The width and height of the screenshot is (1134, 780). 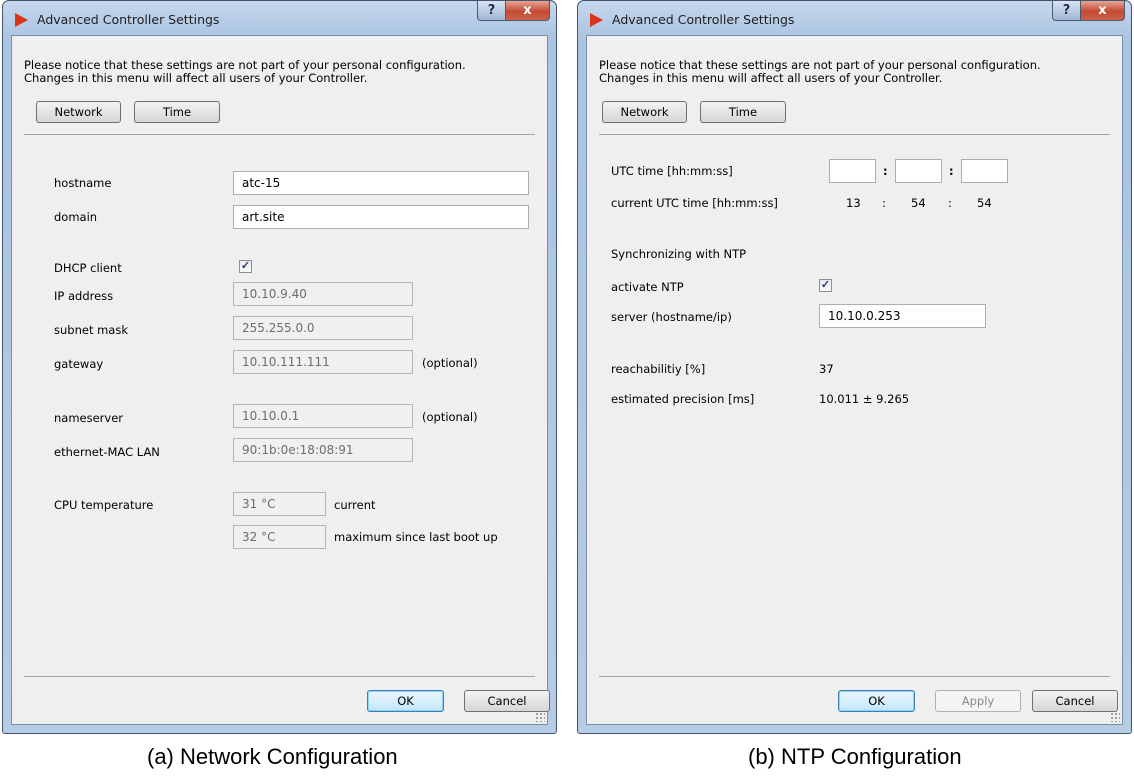 What do you see at coordinates (984, 171) in the screenshot?
I see `utc-seconds-input` at bounding box center [984, 171].